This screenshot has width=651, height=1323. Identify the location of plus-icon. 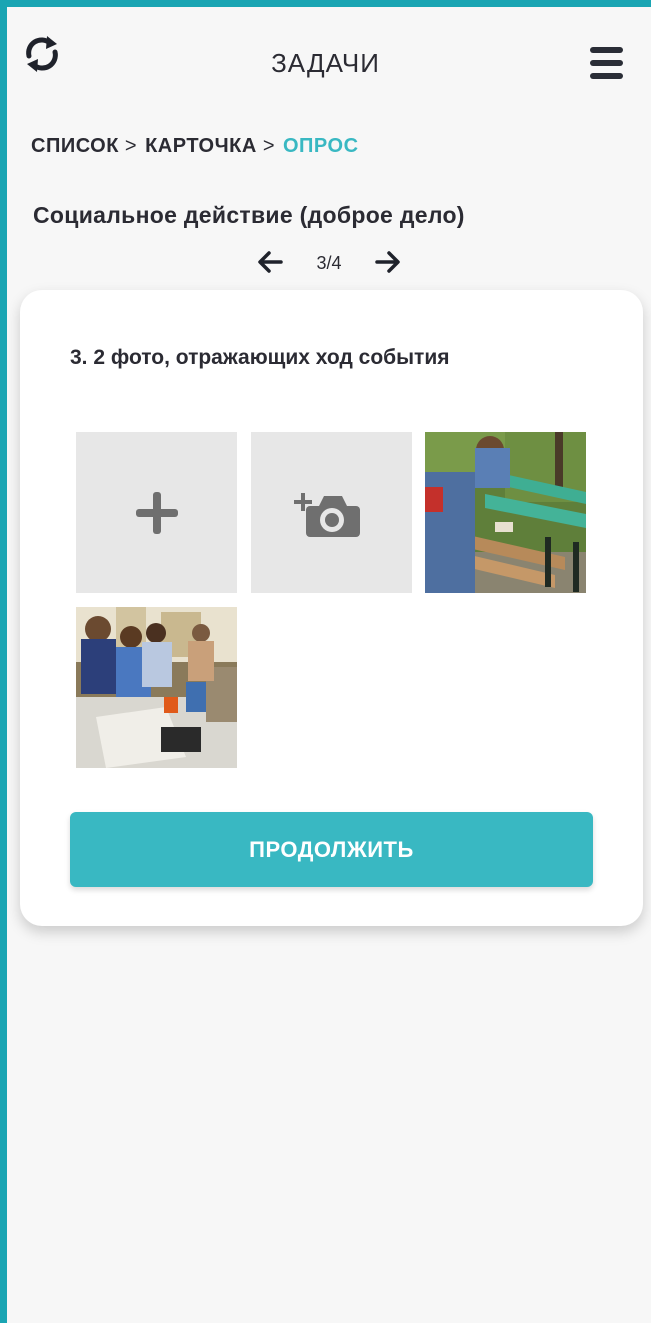
(157, 513).